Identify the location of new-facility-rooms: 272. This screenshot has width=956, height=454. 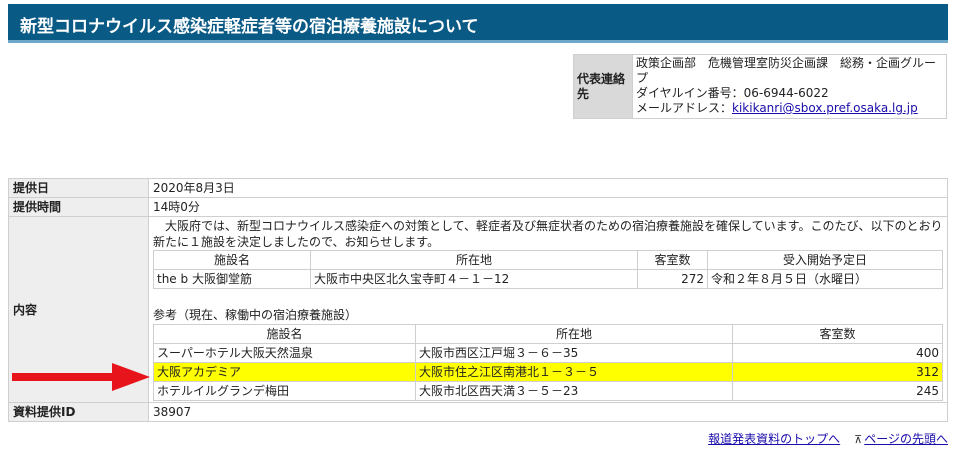
(672, 279).